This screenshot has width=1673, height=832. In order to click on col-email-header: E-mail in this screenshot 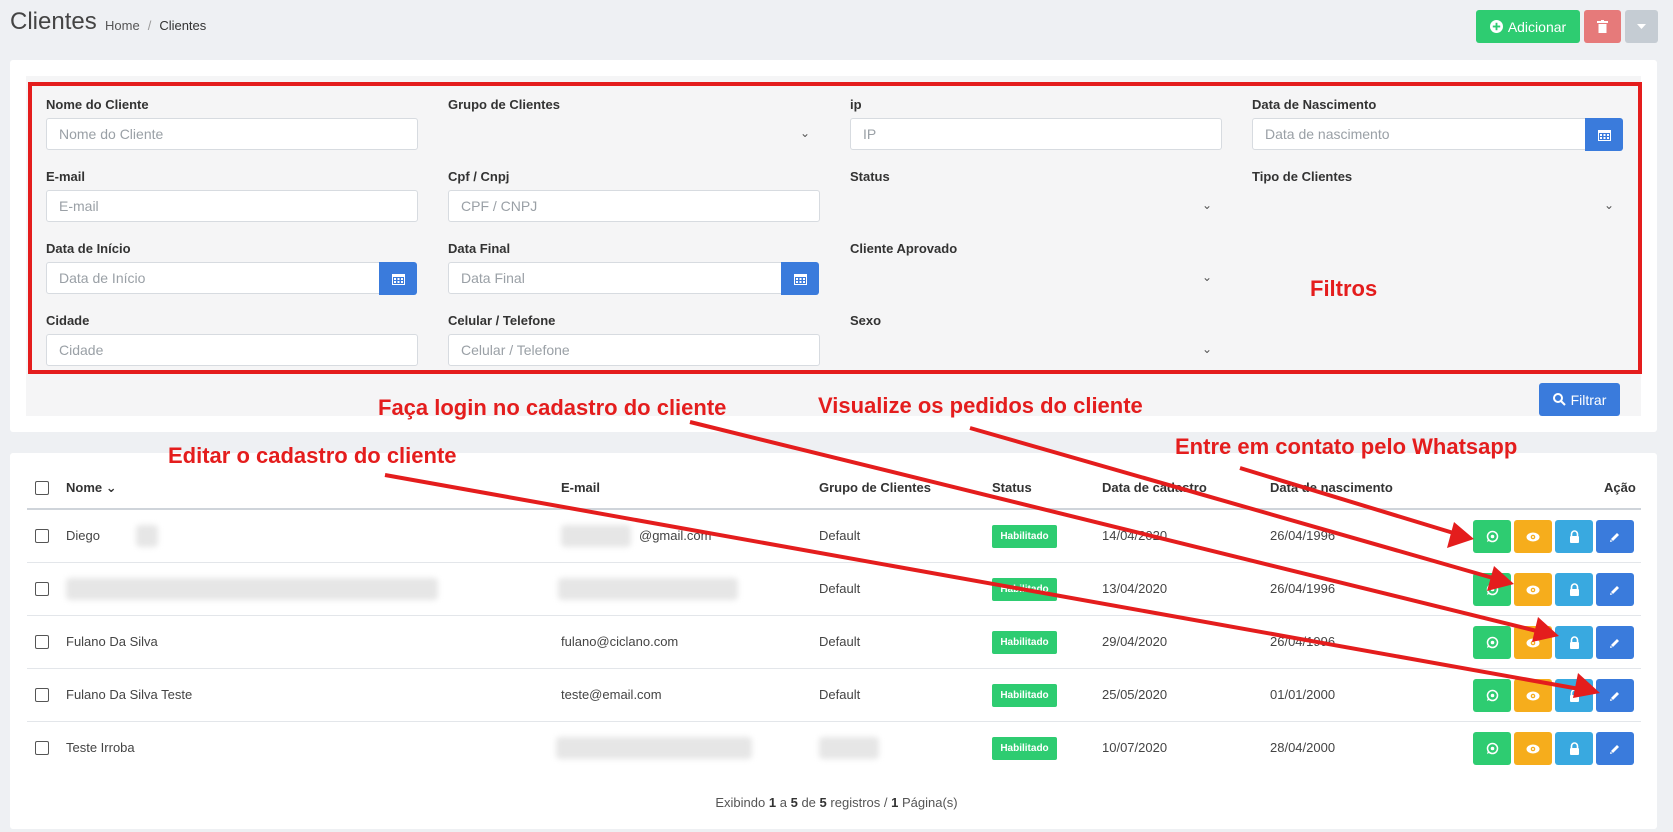, I will do `click(581, 487)`.